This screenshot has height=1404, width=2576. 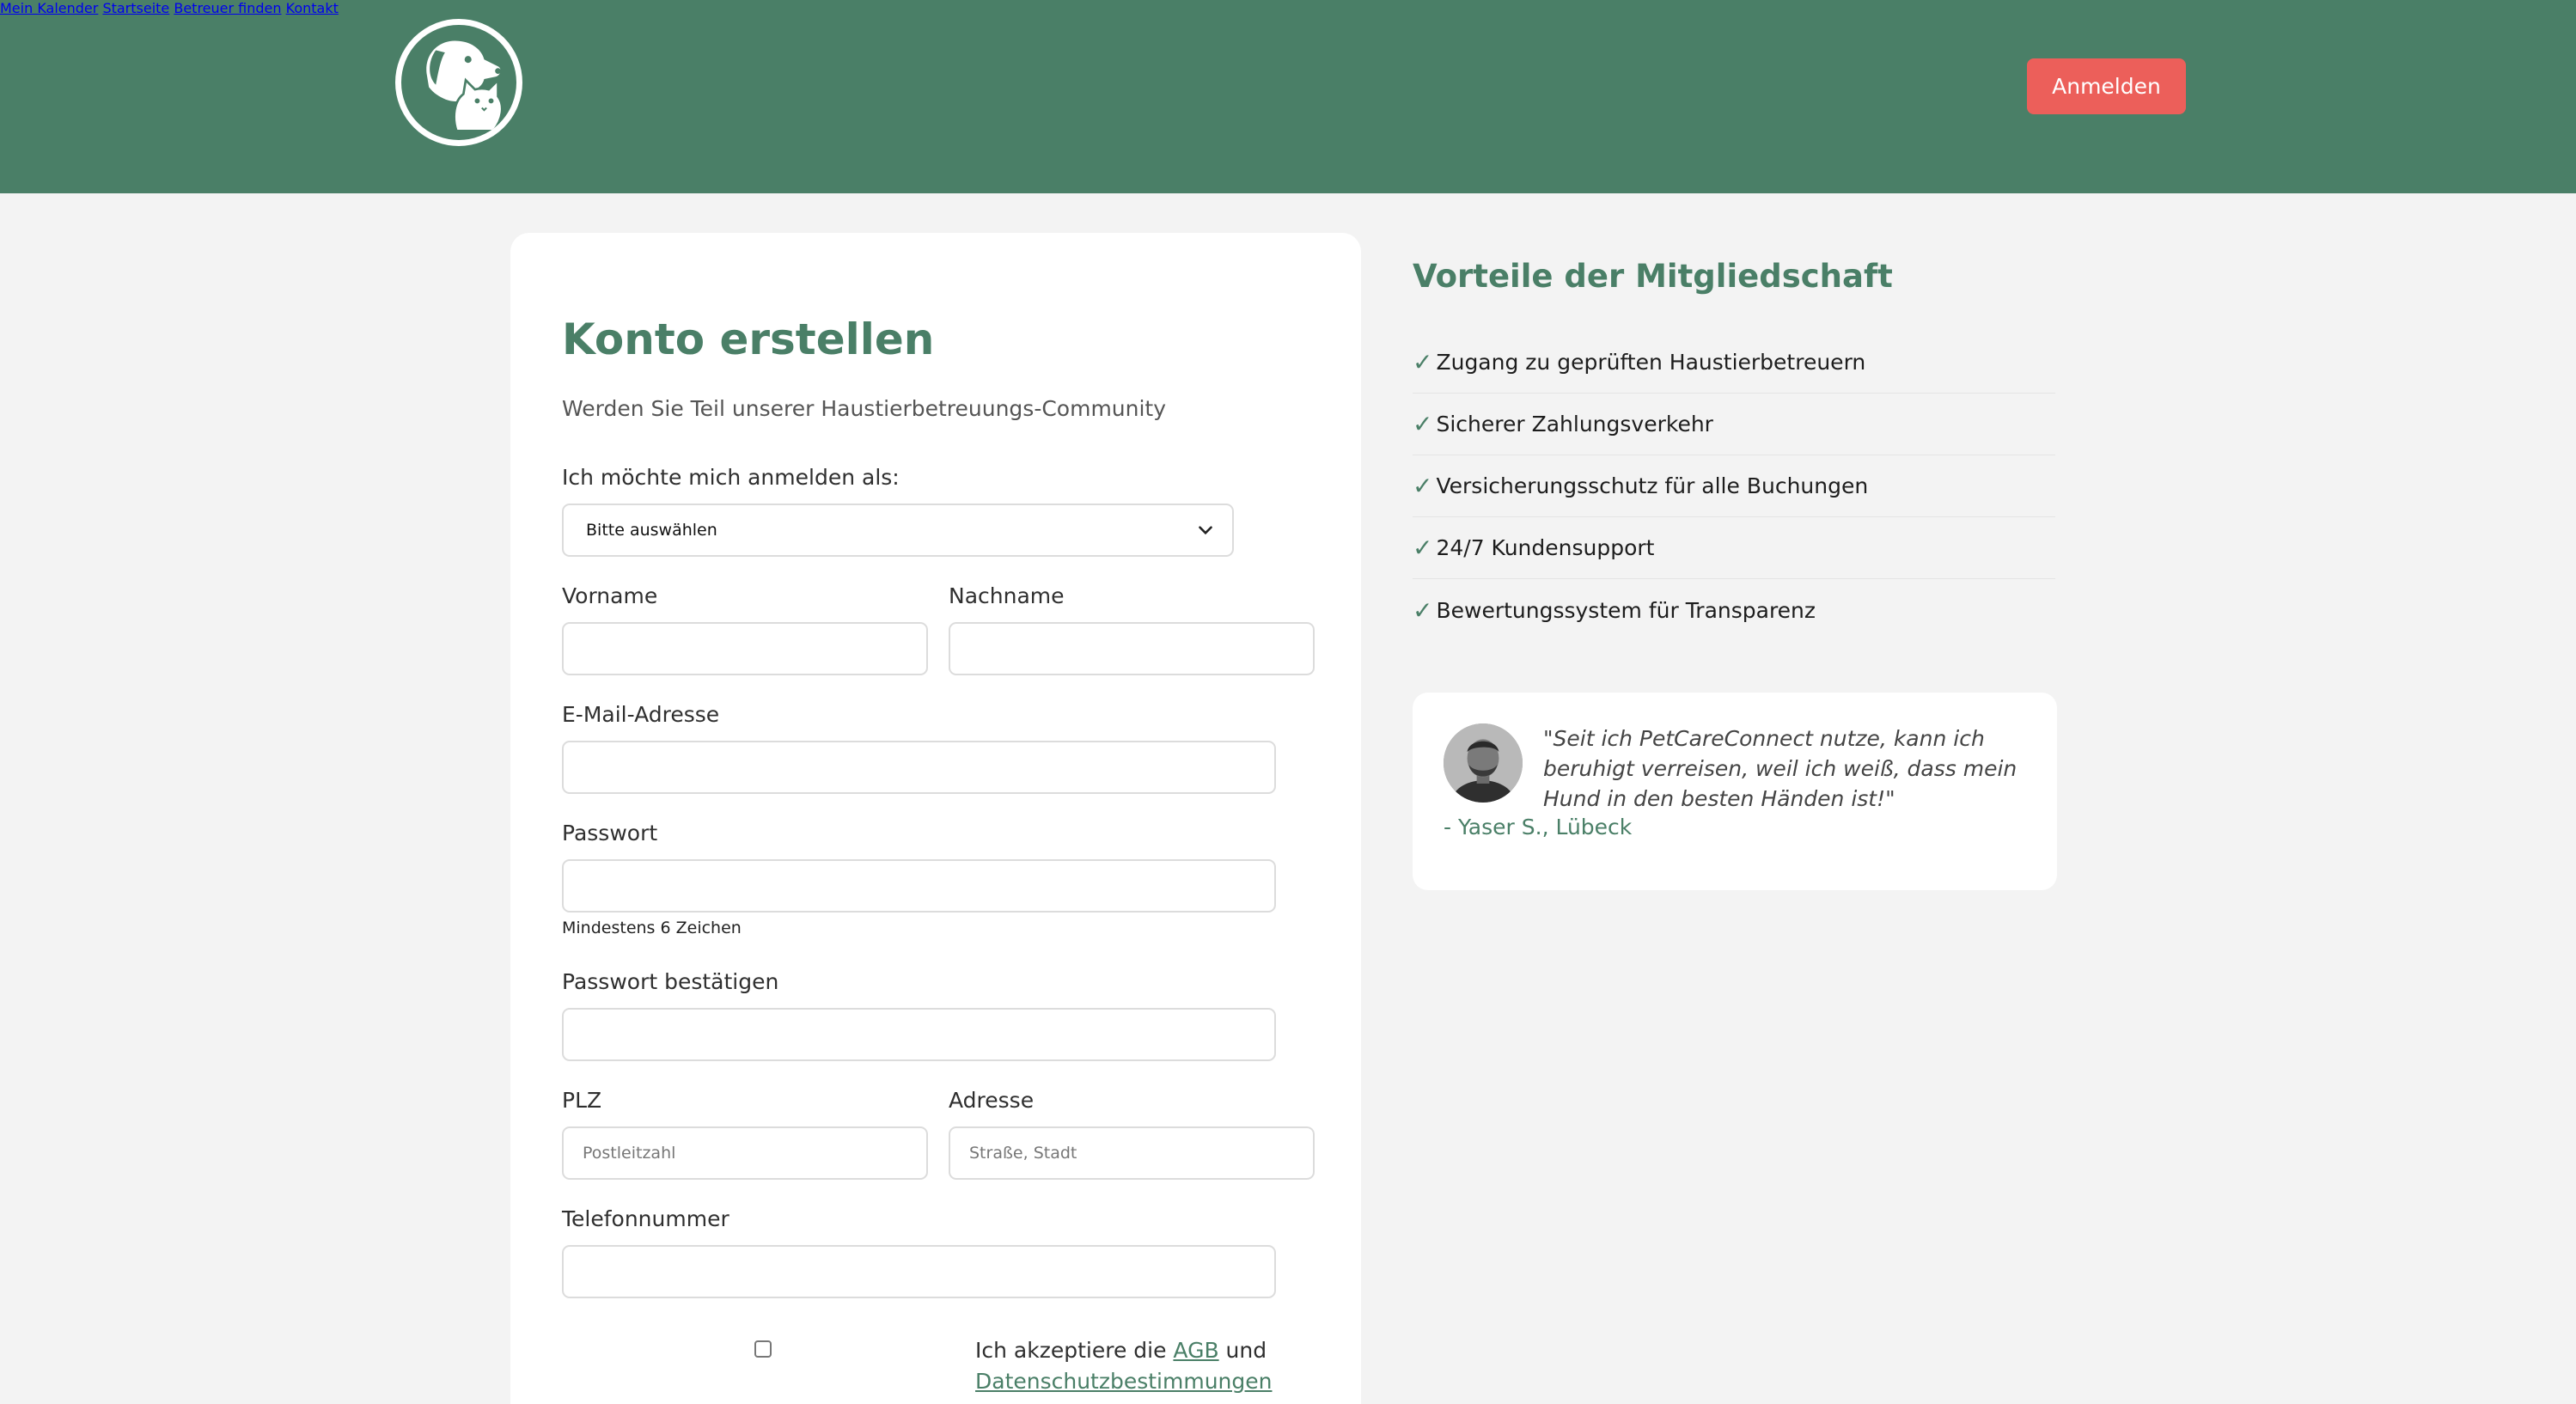 What do you see at coordinates (1483, 763) in the screenshot?
I see `avatar` at bounding box center [1483, 763].